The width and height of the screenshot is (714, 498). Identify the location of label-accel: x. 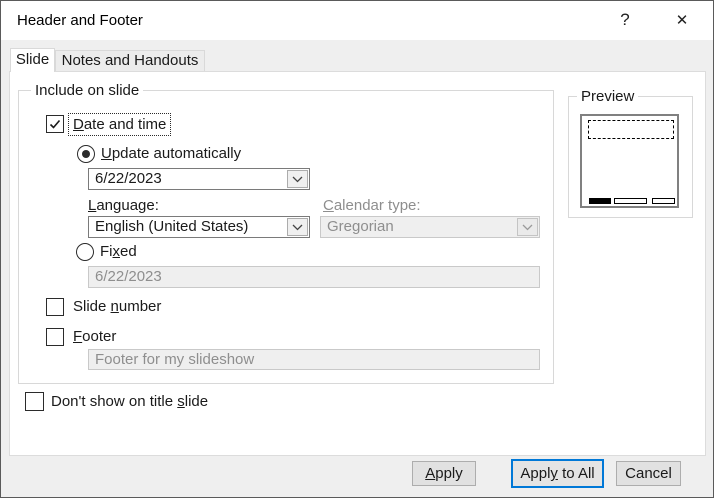
(116, 251).